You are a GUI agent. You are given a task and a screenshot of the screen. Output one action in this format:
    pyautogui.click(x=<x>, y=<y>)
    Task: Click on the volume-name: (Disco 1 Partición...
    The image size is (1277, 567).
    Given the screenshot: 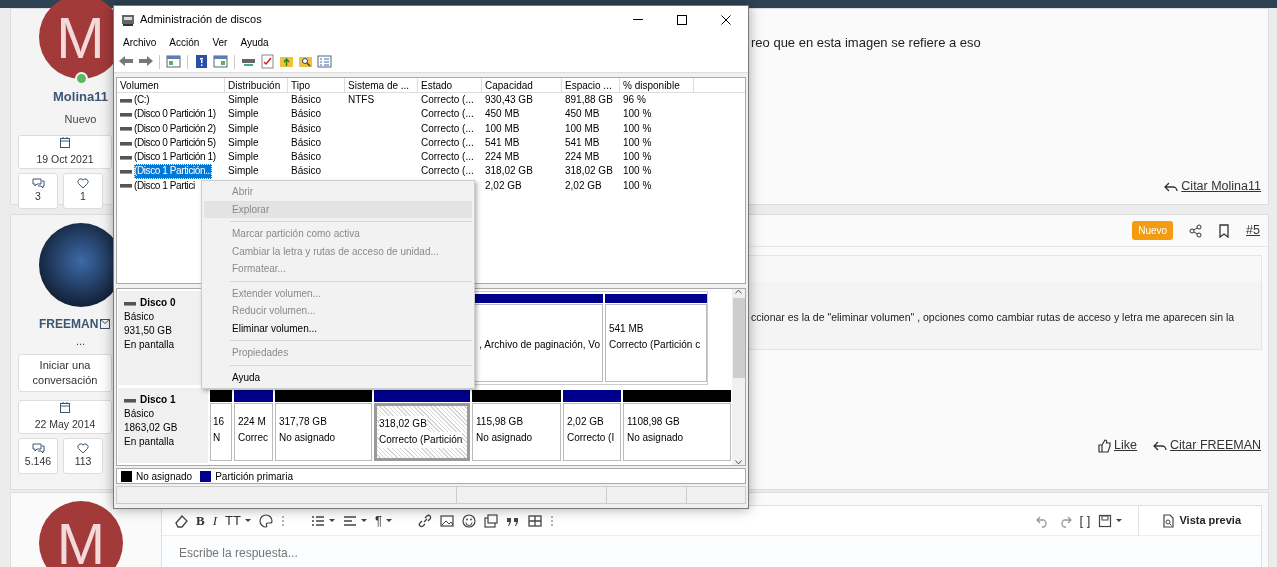 What is the action you would take?
    pyautogui.click(x=173, y=171)
    